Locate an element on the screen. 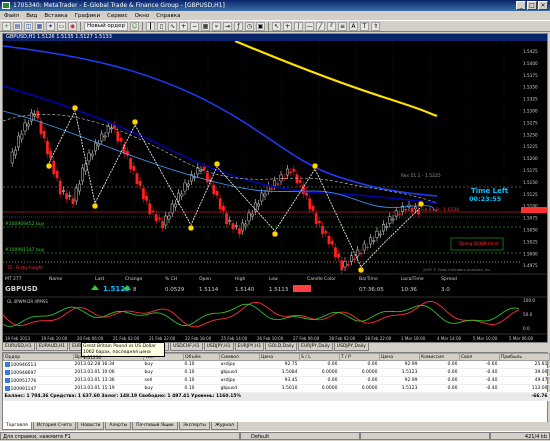  orders-column-header: Комиссия is located at coordinates (439, 357).